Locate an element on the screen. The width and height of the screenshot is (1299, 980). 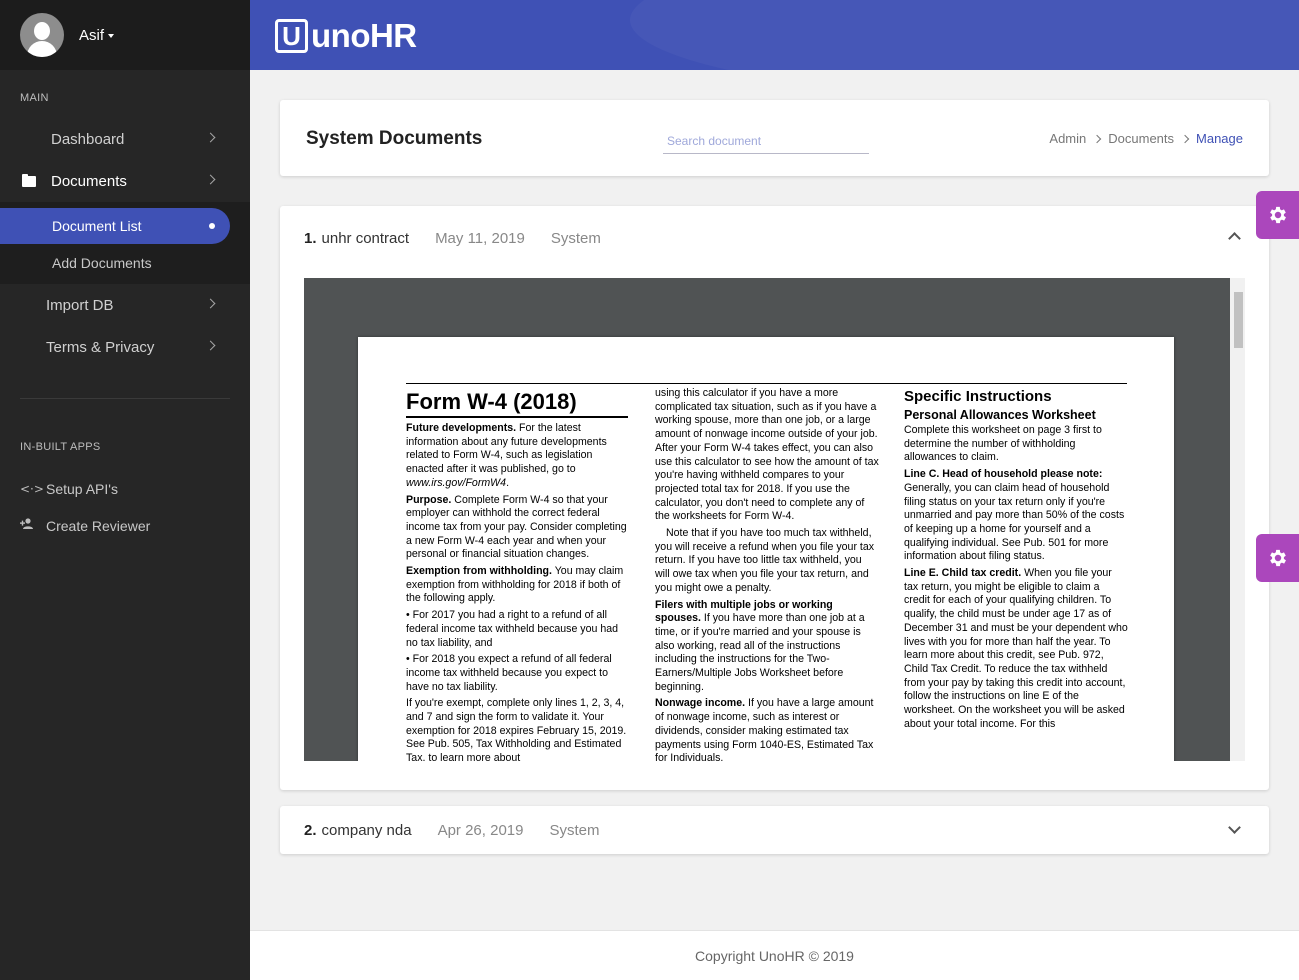
copyright-text: Copyright UnoHR © 2019 is located at coordinates (774, 955).